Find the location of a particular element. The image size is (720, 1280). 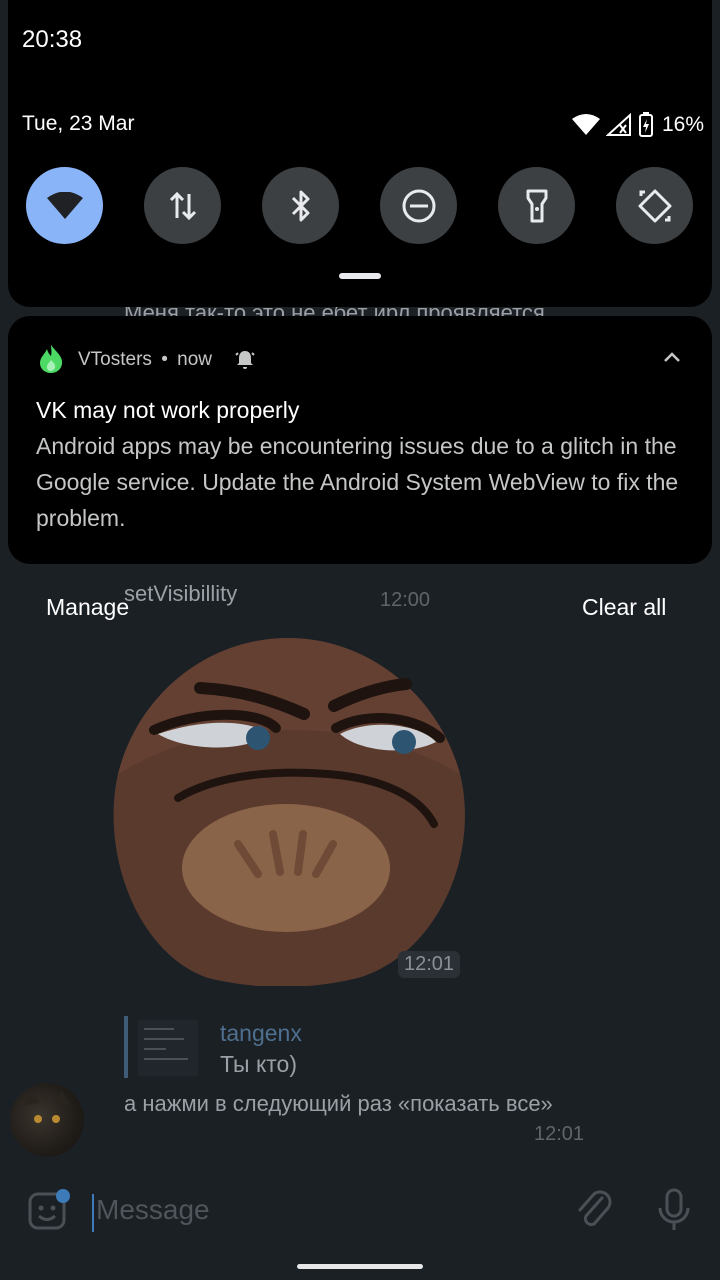

alerting-bell-icon is located at coordinates (245, 360).